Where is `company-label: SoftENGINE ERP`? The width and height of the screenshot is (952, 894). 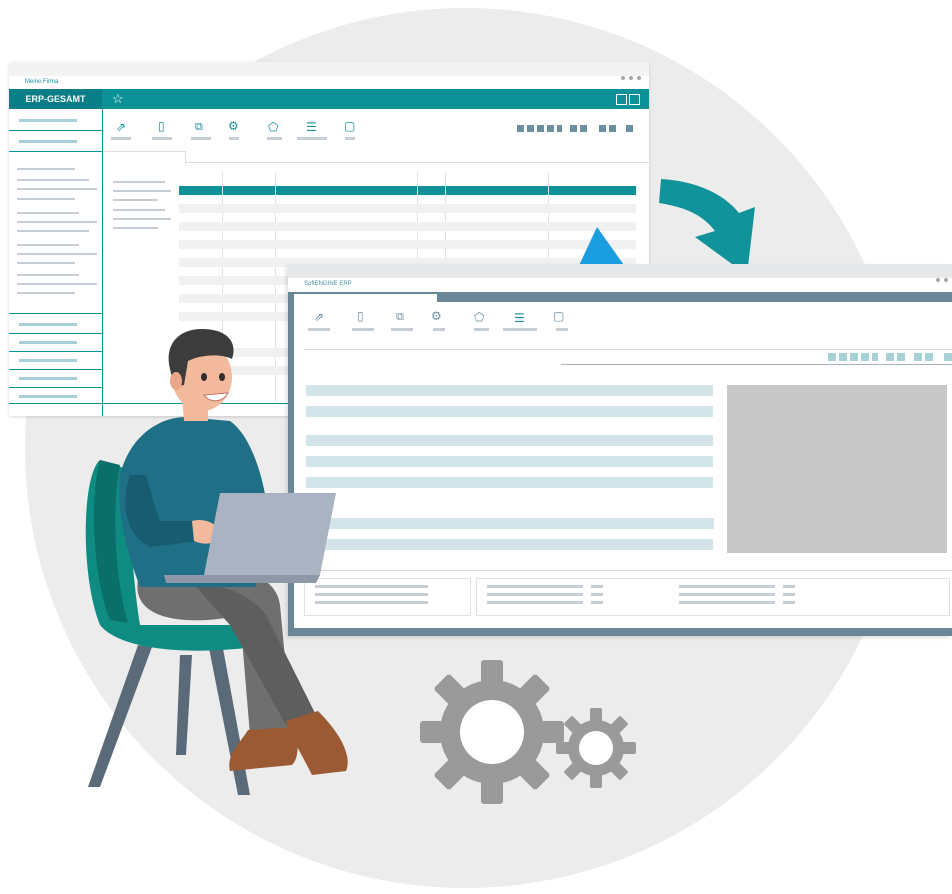
company-label: SoftENGINE ERP is located at coordinates (328, 284).